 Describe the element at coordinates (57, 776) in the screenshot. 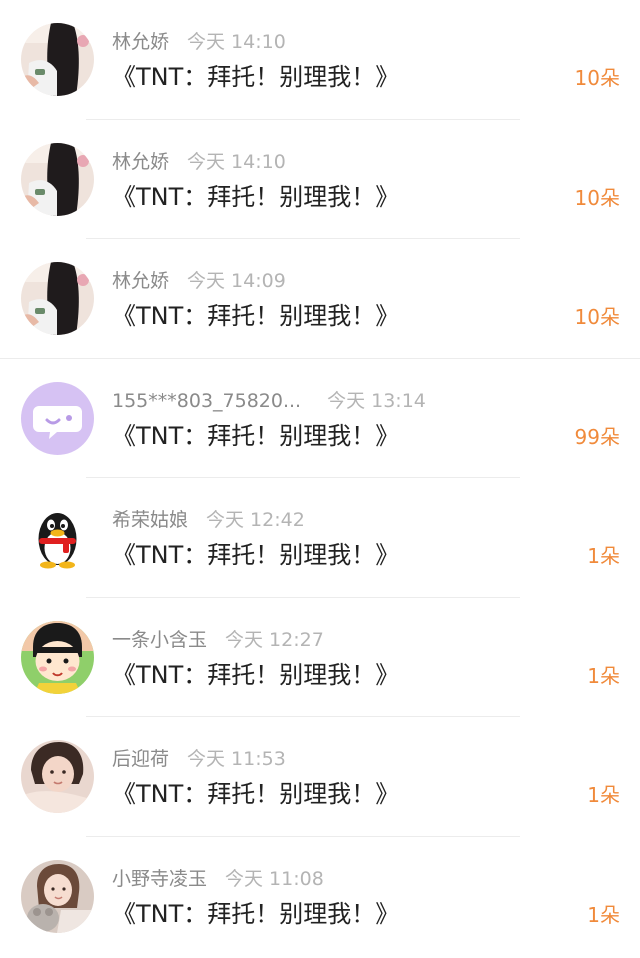

I see `woman-photo-avatar-icon` at that location.